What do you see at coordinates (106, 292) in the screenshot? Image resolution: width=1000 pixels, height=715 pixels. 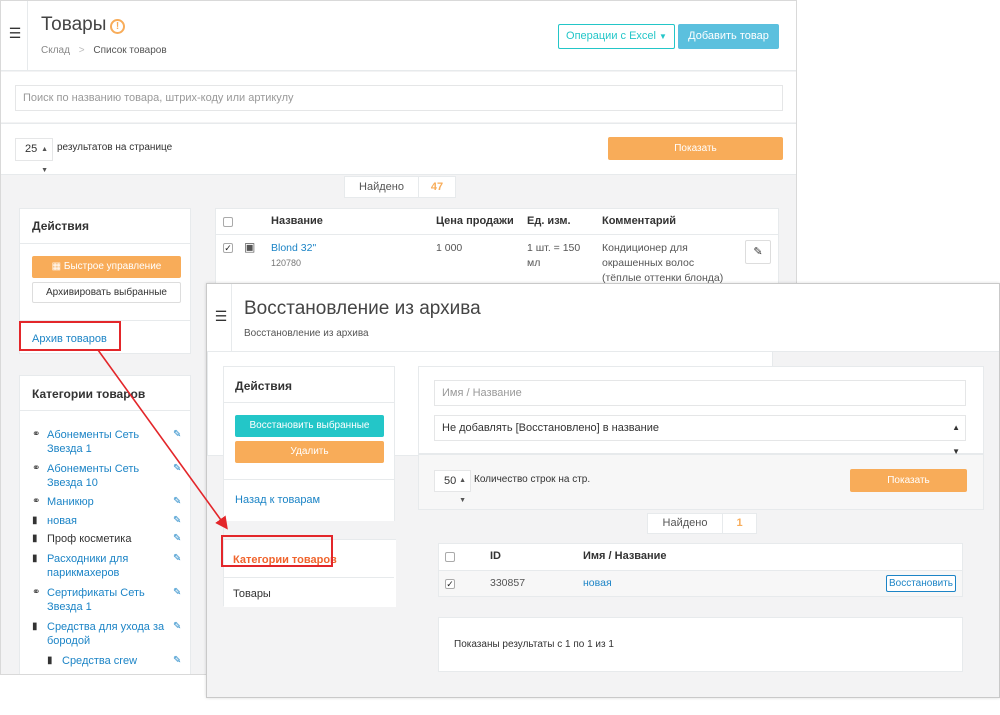 I see `archive-selected-button: Архивировать выбранные` at bounding box center [106, 292].